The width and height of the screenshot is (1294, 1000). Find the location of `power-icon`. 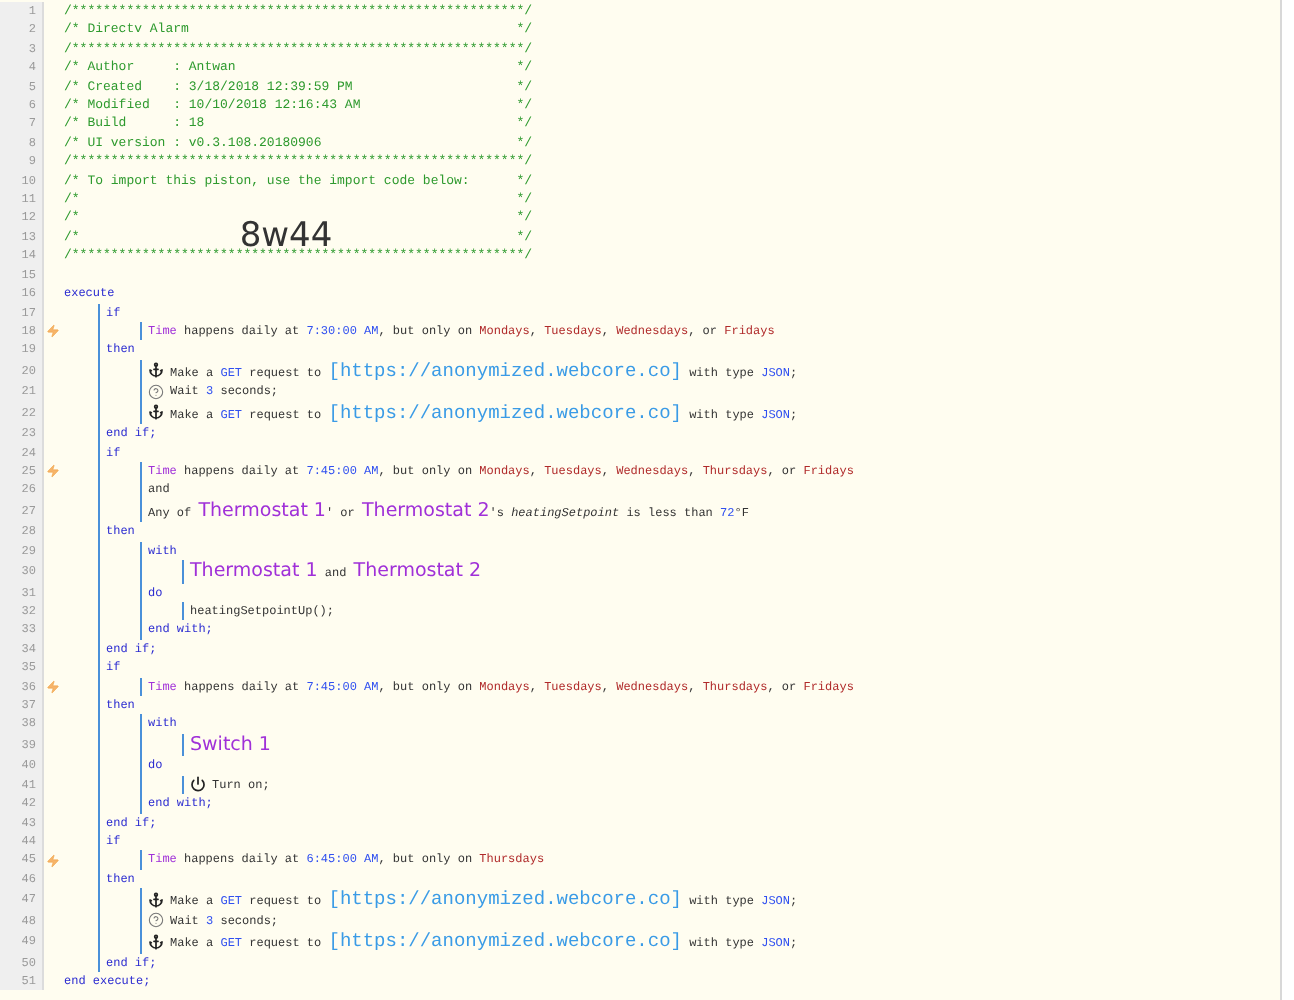

power-icon is located at coordinates (198, 785).